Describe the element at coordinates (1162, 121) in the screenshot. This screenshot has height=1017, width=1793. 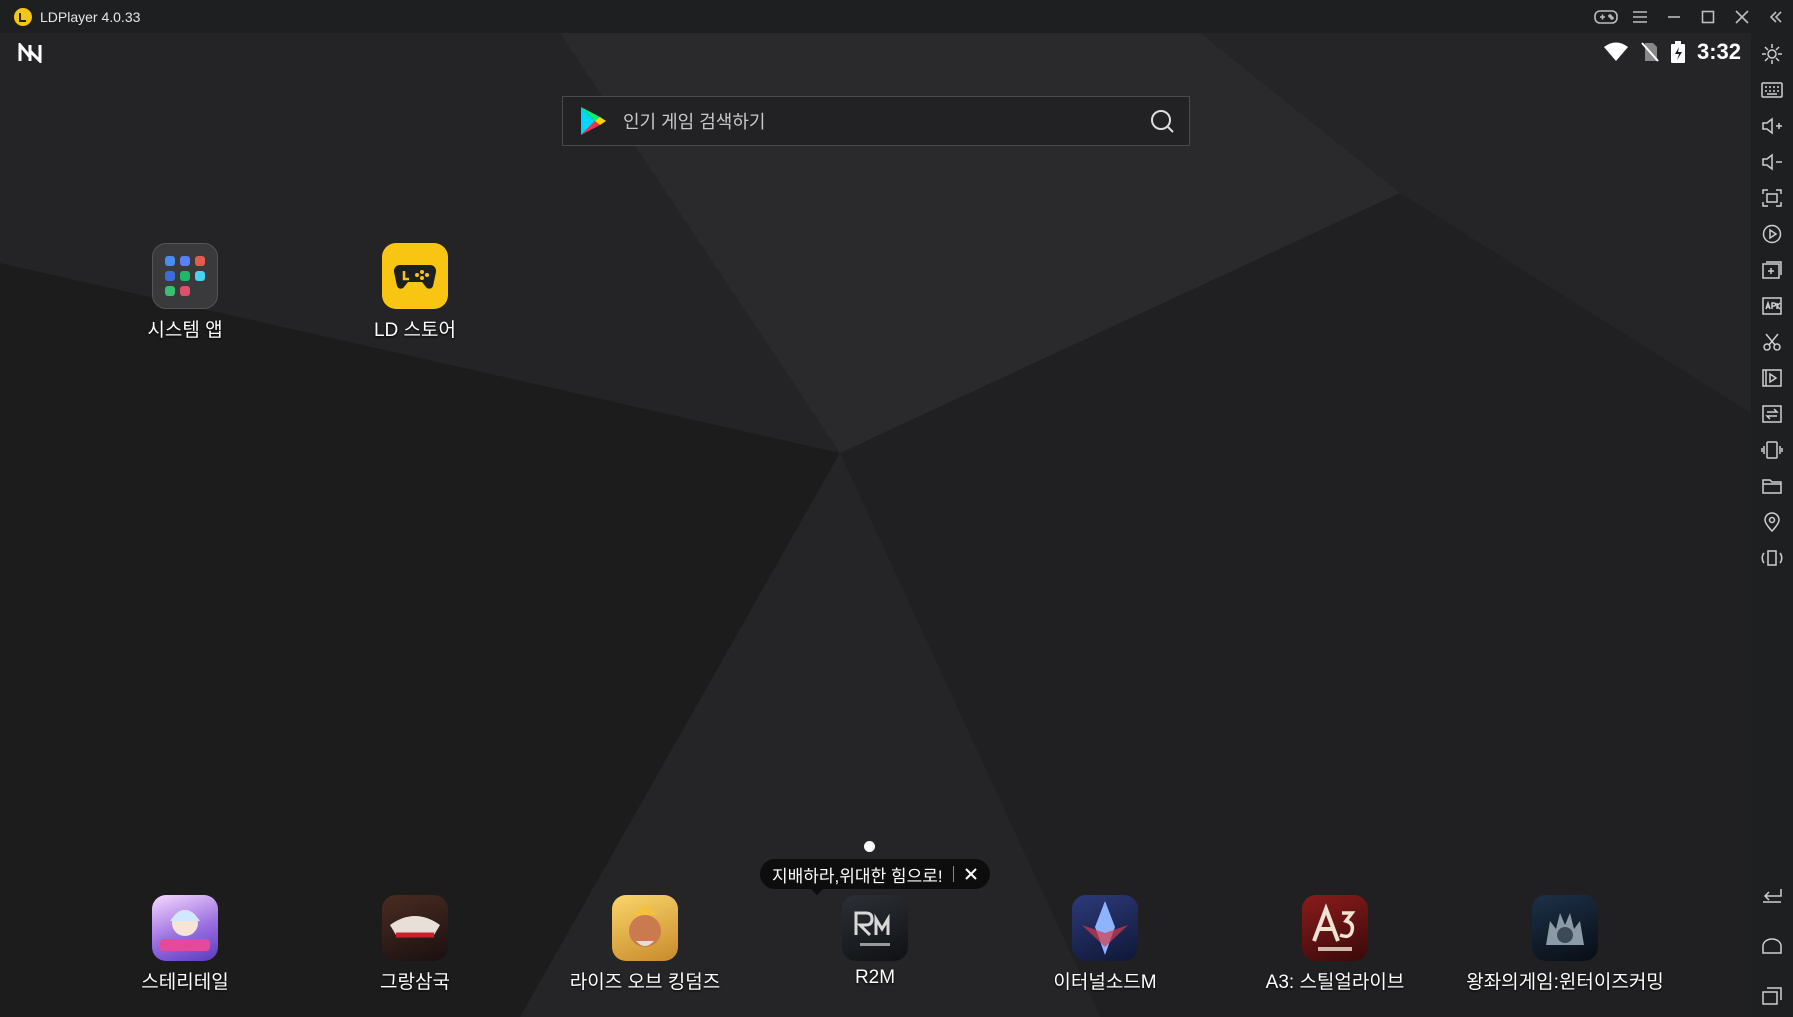
I see `search-icon` at that location.